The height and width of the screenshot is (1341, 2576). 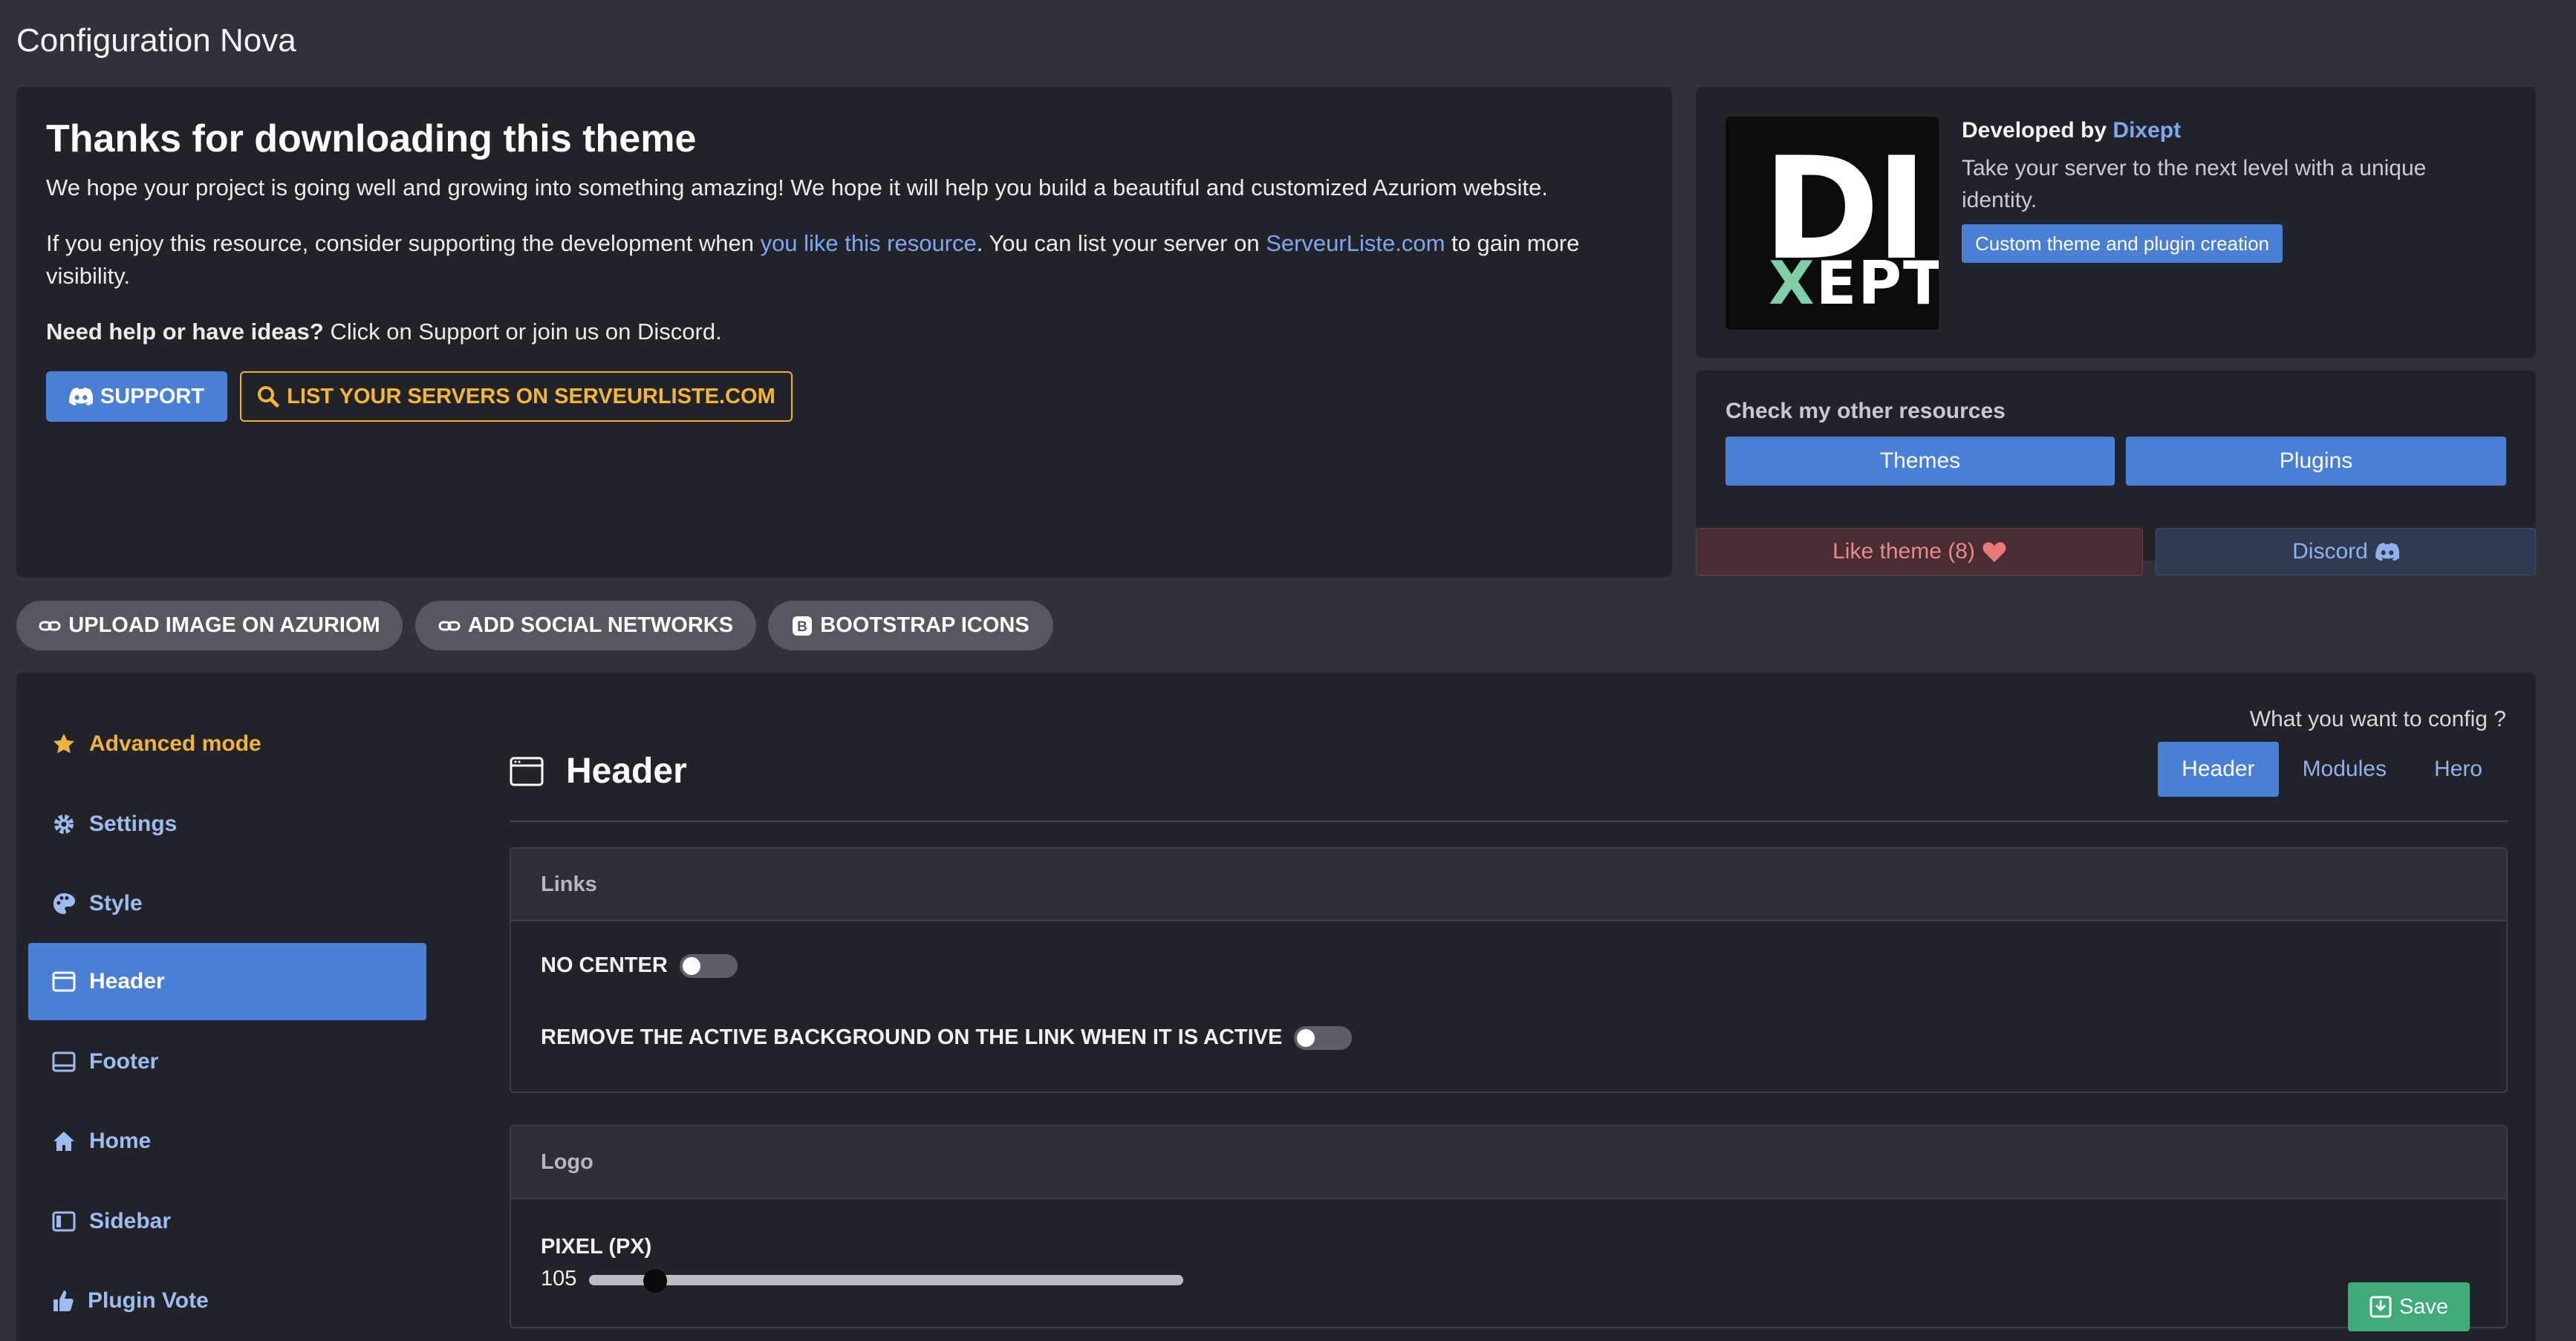 I want to click on discord-label: Discord, so click(x=2330, y=551).